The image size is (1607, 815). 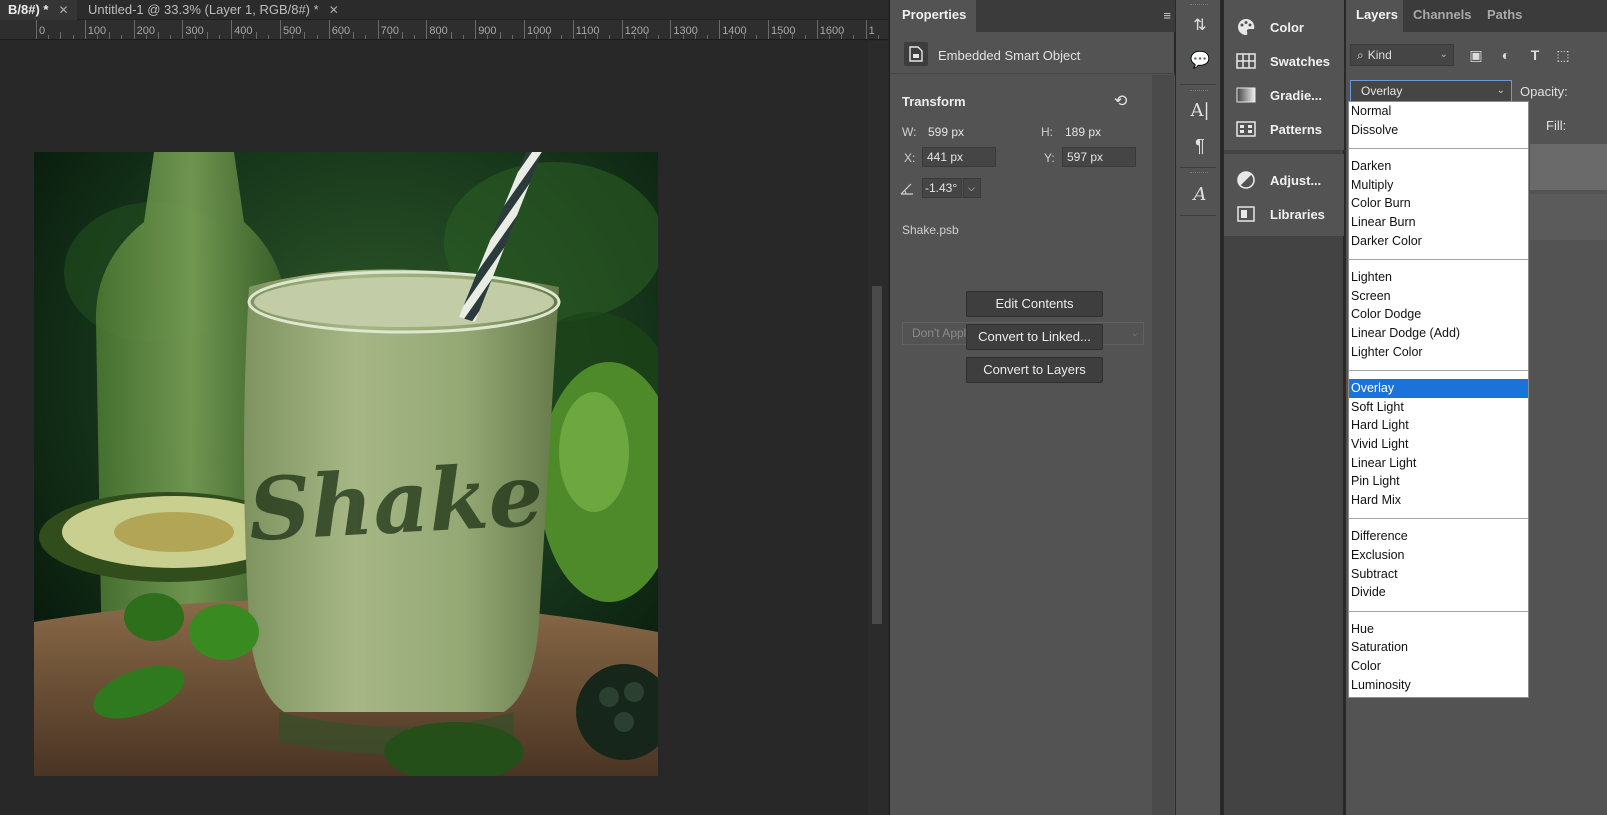 I want to click on blend-mode-option-screen: Screen, so click(x=1438, y=296).